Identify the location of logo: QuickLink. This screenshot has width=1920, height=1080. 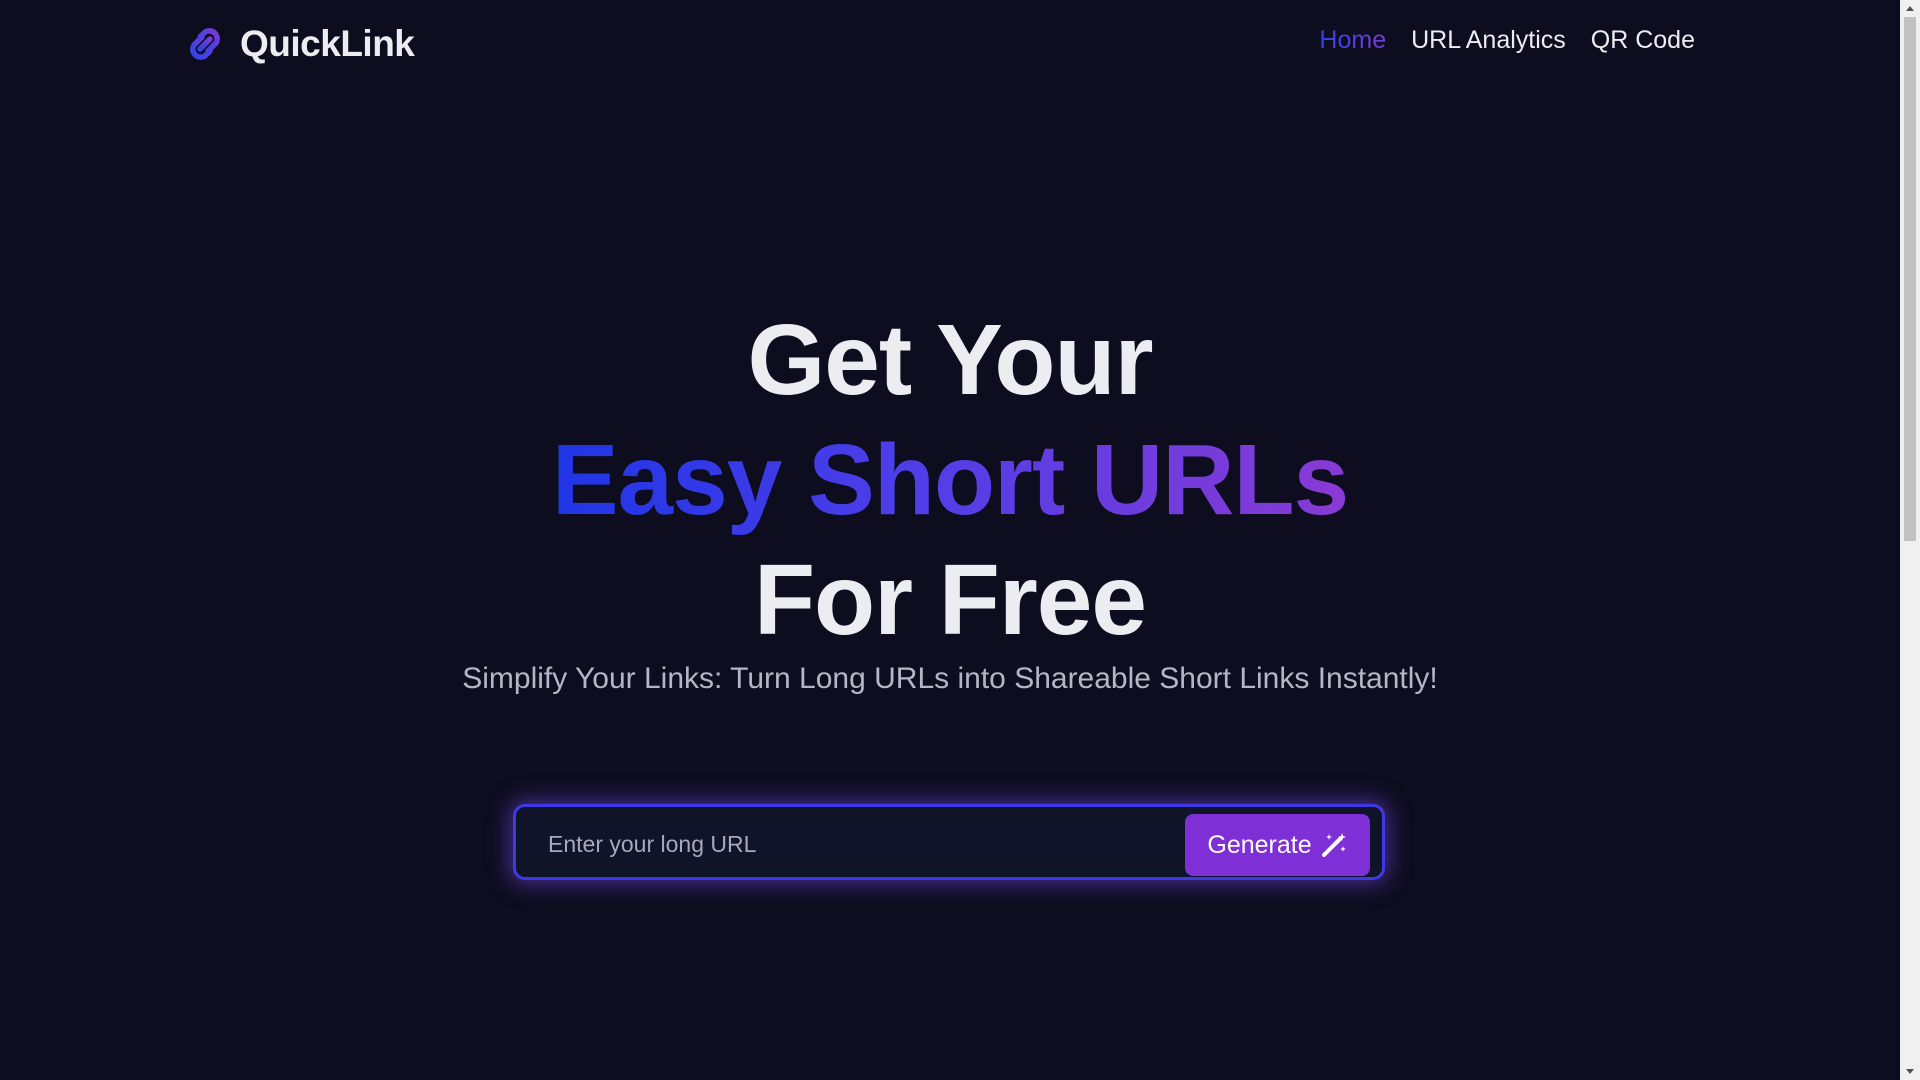
(298, 44).